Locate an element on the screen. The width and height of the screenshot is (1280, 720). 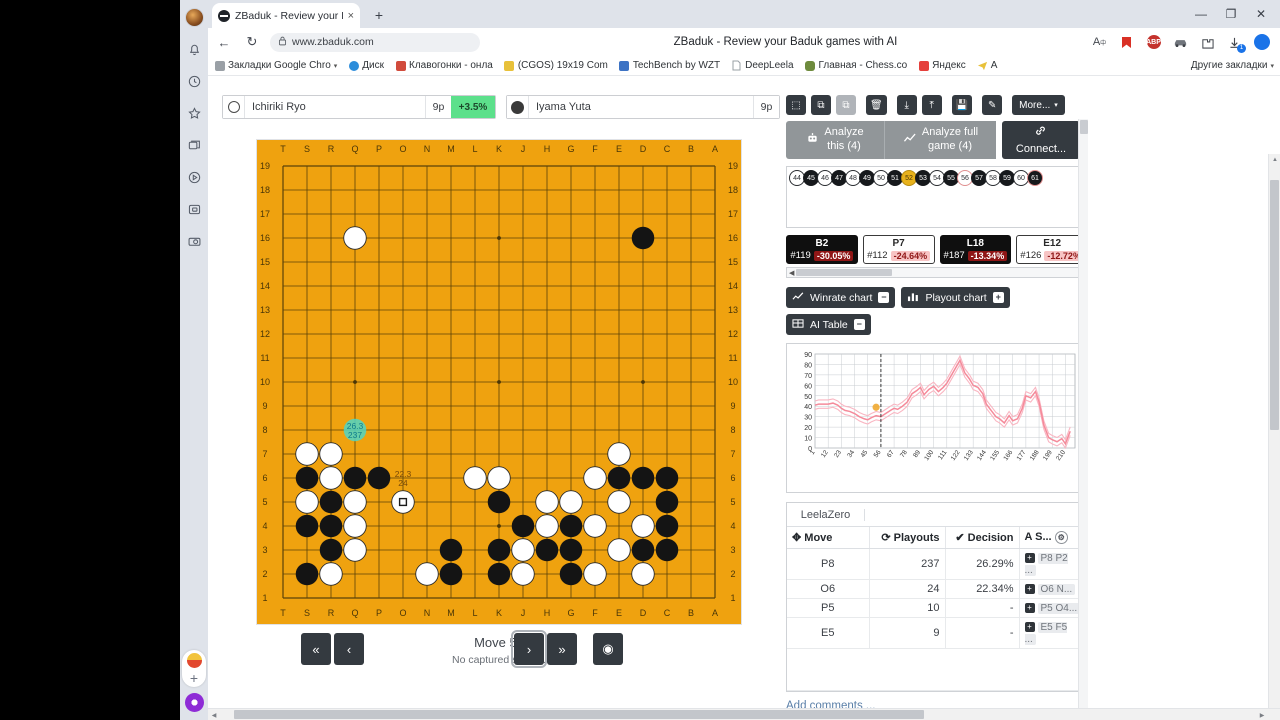
video-popout-icon is located at coordinates (194, 209).